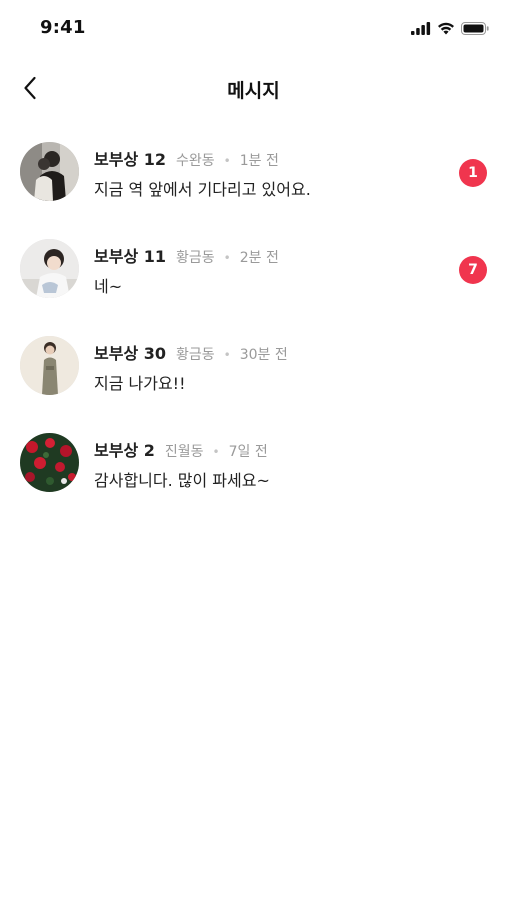  Describe the element at coordinates (473, 270) in the screenshot. I see `unread-badge: 7` at that location.